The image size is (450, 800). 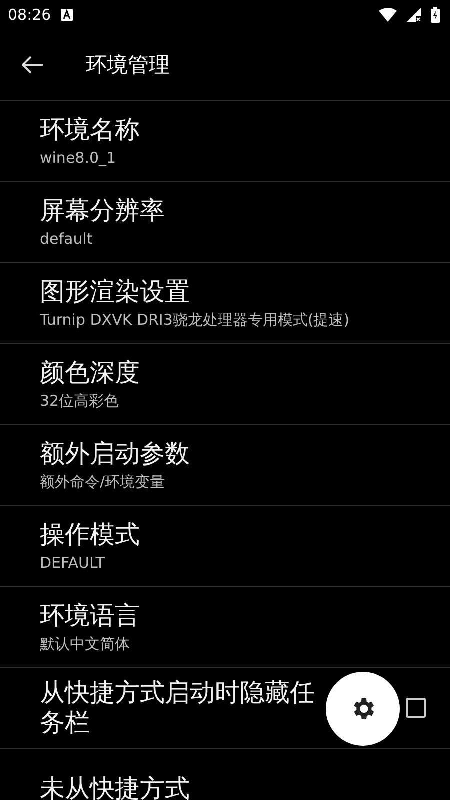 I want to click on setting-title: 图形渲染设置, so click(x=115, y=291).